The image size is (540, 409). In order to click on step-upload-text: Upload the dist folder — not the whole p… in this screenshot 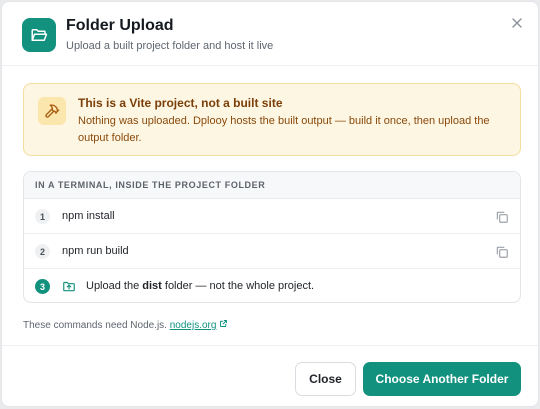, I will do `click(200, 286)`.